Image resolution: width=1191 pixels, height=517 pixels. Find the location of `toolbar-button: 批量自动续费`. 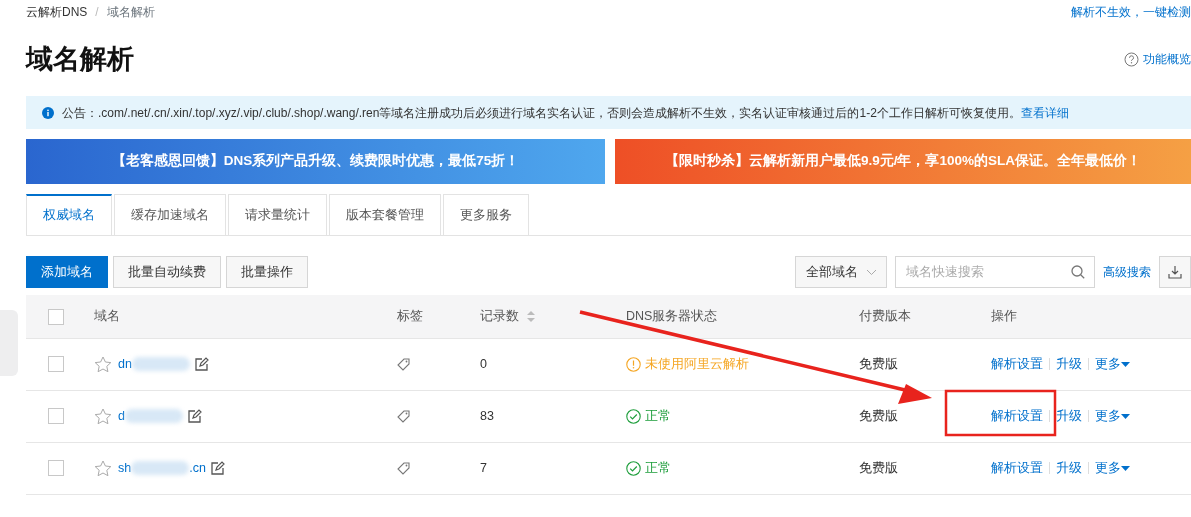

toolbar-button: 批量自动续费 is located at coordinates (167, 272).